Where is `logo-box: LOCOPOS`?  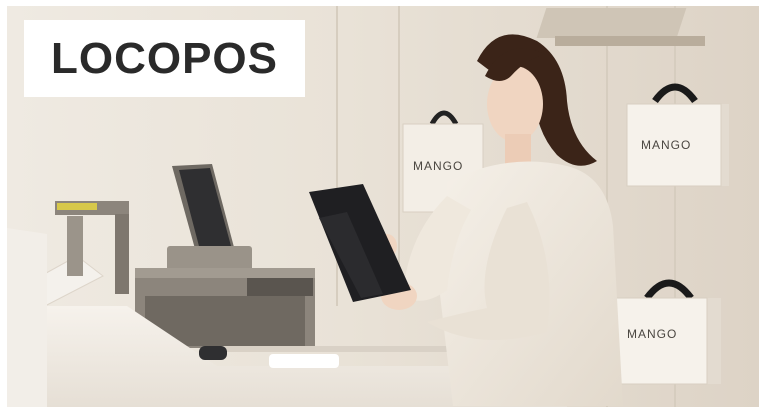
logo-box: LOCOPOS is located at coordinates (164, 58).